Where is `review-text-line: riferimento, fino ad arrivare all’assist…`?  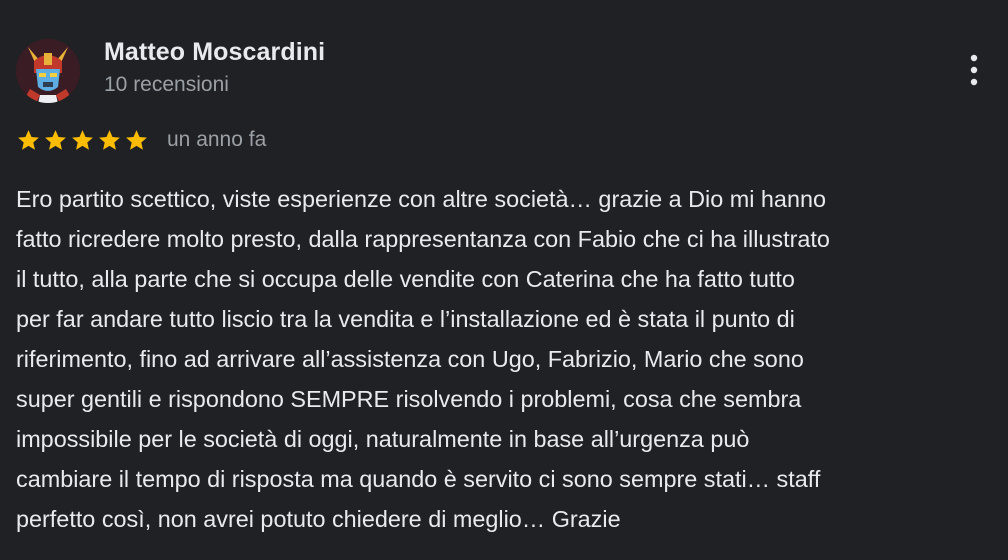 review-text-line: riferimento, fino ad arrivare all’assist… is located at coordinates (410, 359).